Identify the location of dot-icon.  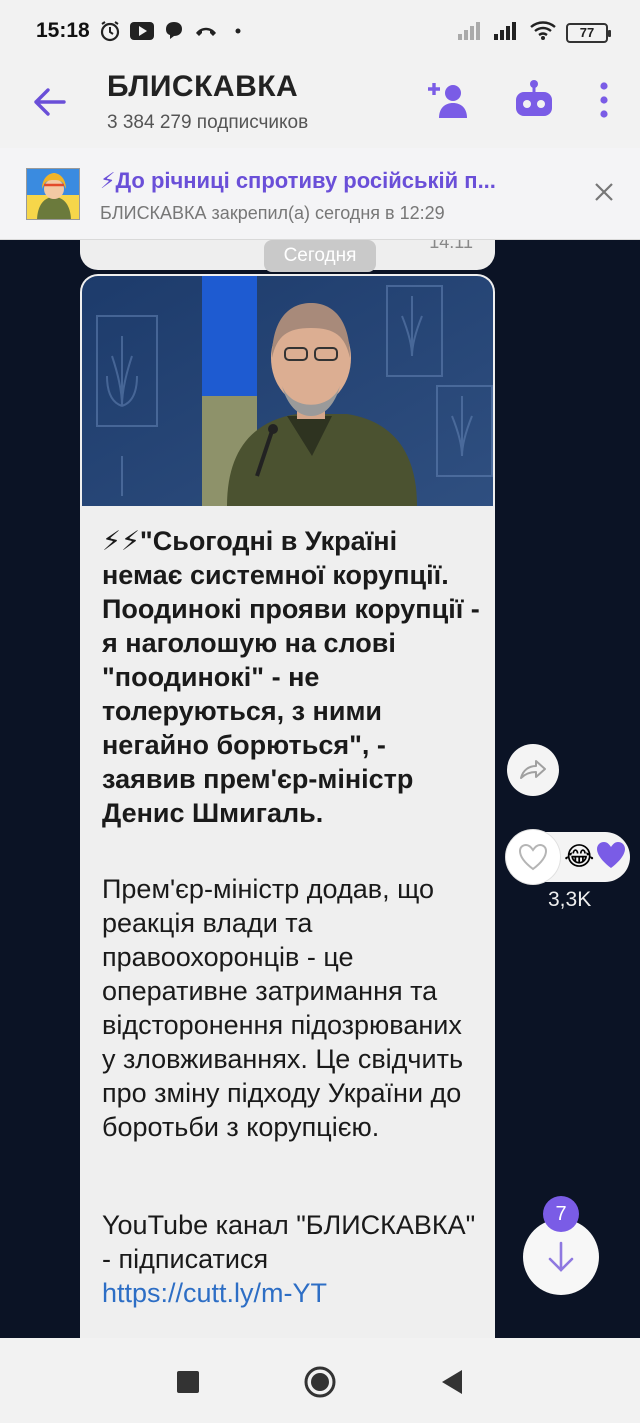
(238, 31).